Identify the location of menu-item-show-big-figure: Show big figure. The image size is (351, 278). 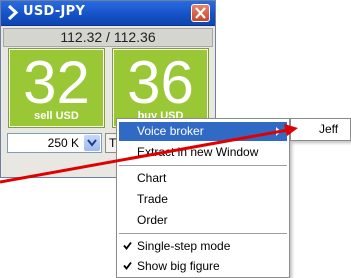
(203, 266).